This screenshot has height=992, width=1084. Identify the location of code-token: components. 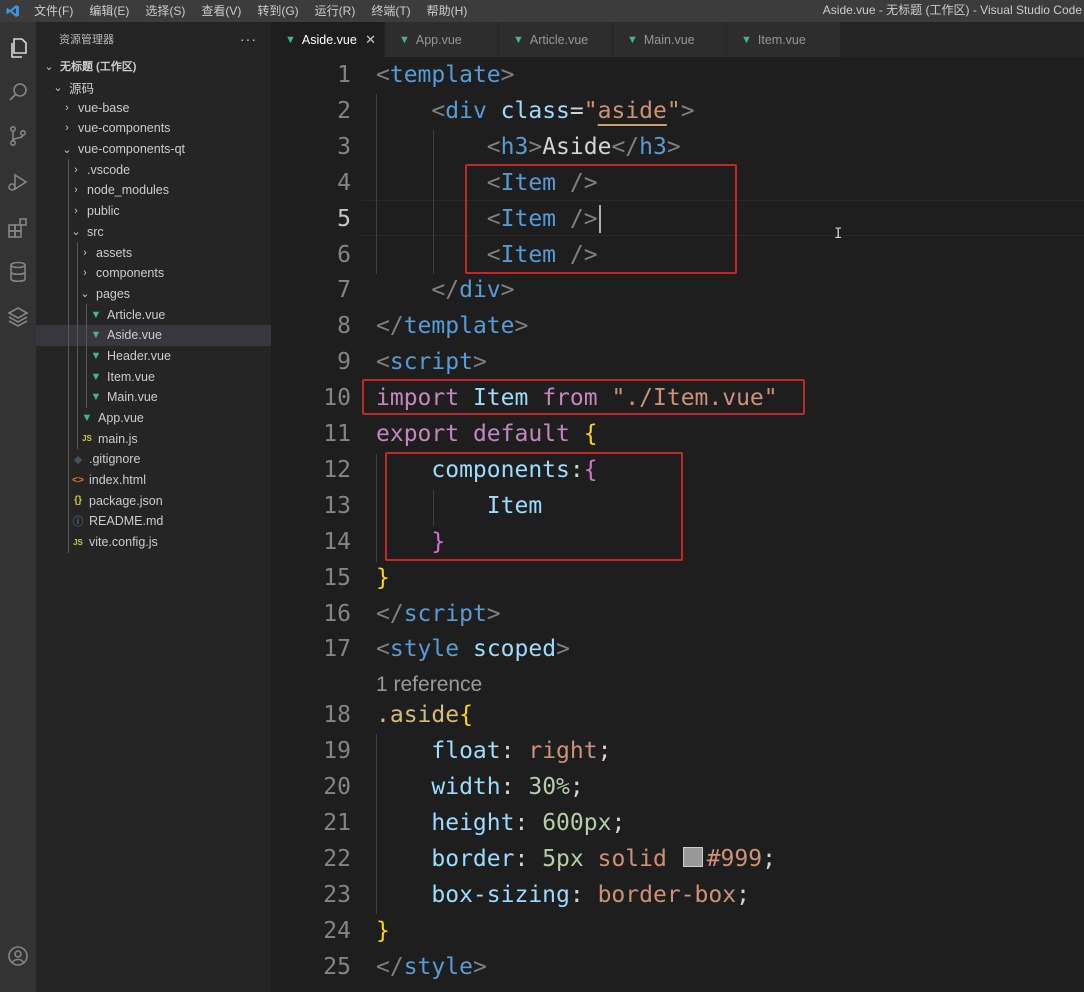
(500, 469).